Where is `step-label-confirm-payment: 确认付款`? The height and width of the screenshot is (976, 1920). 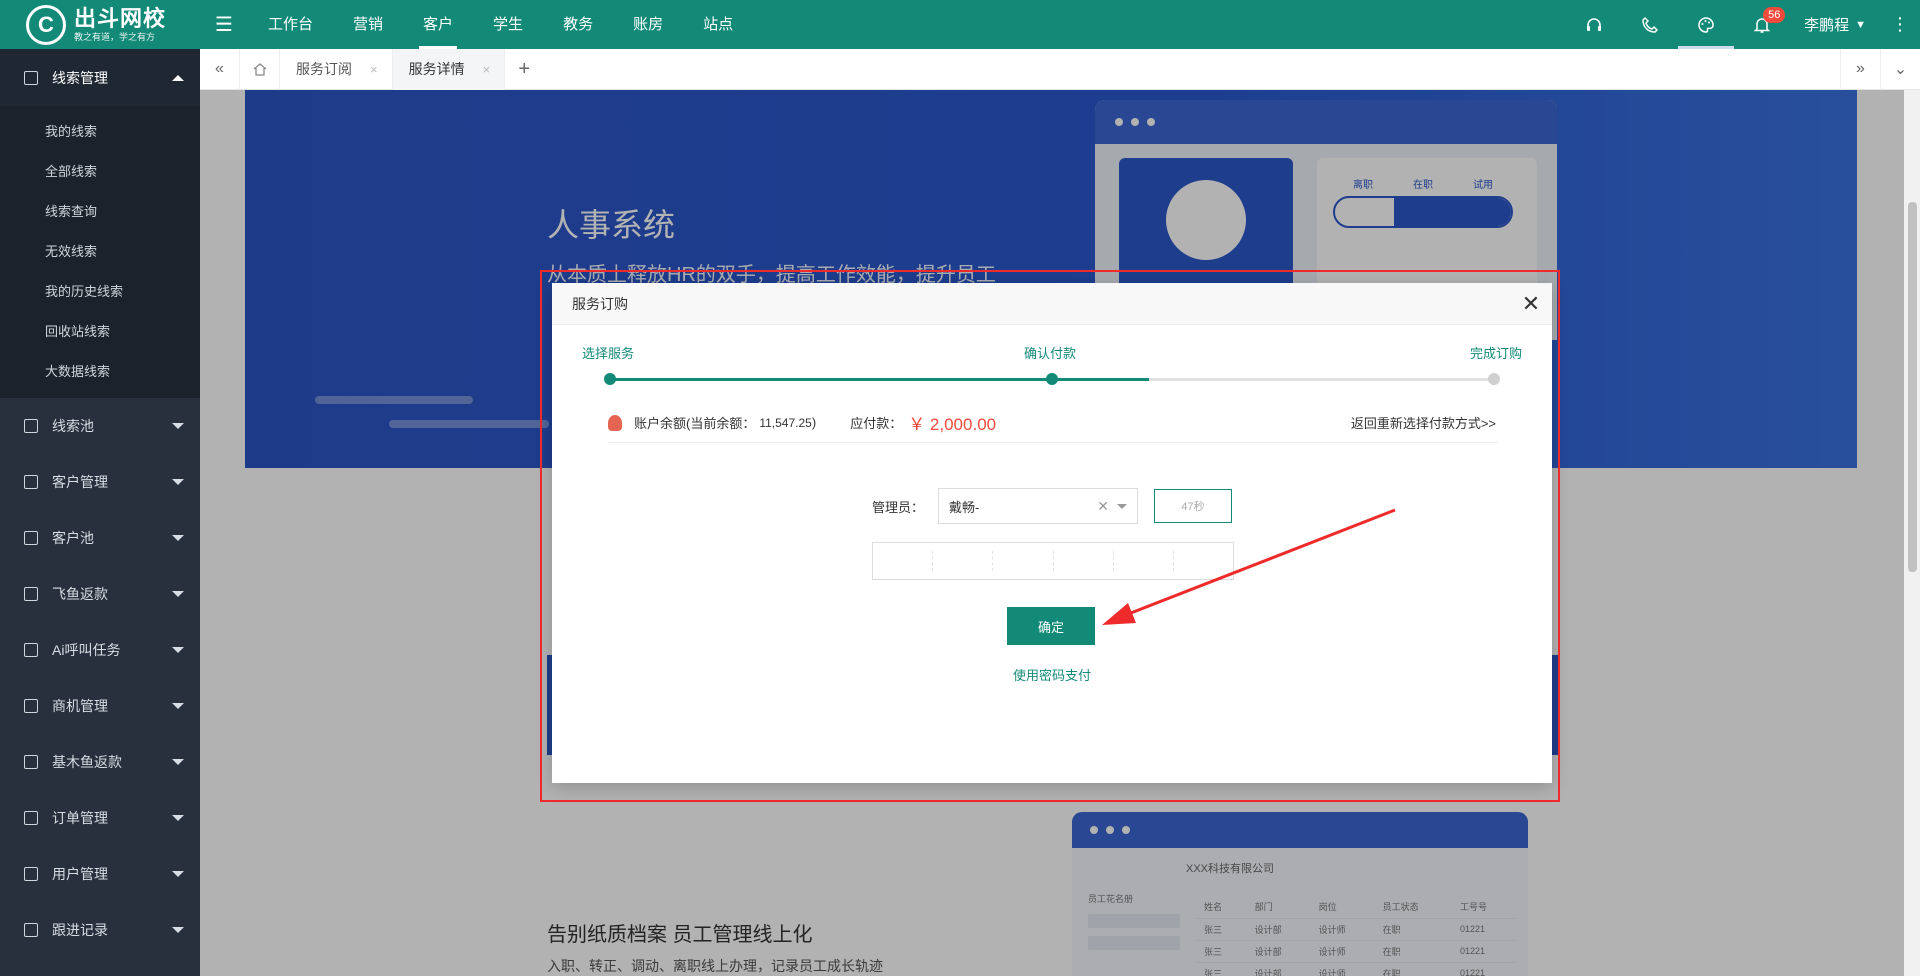
step-label-confirm-payment: 确认付款 is located at coordinates (1050, 353).